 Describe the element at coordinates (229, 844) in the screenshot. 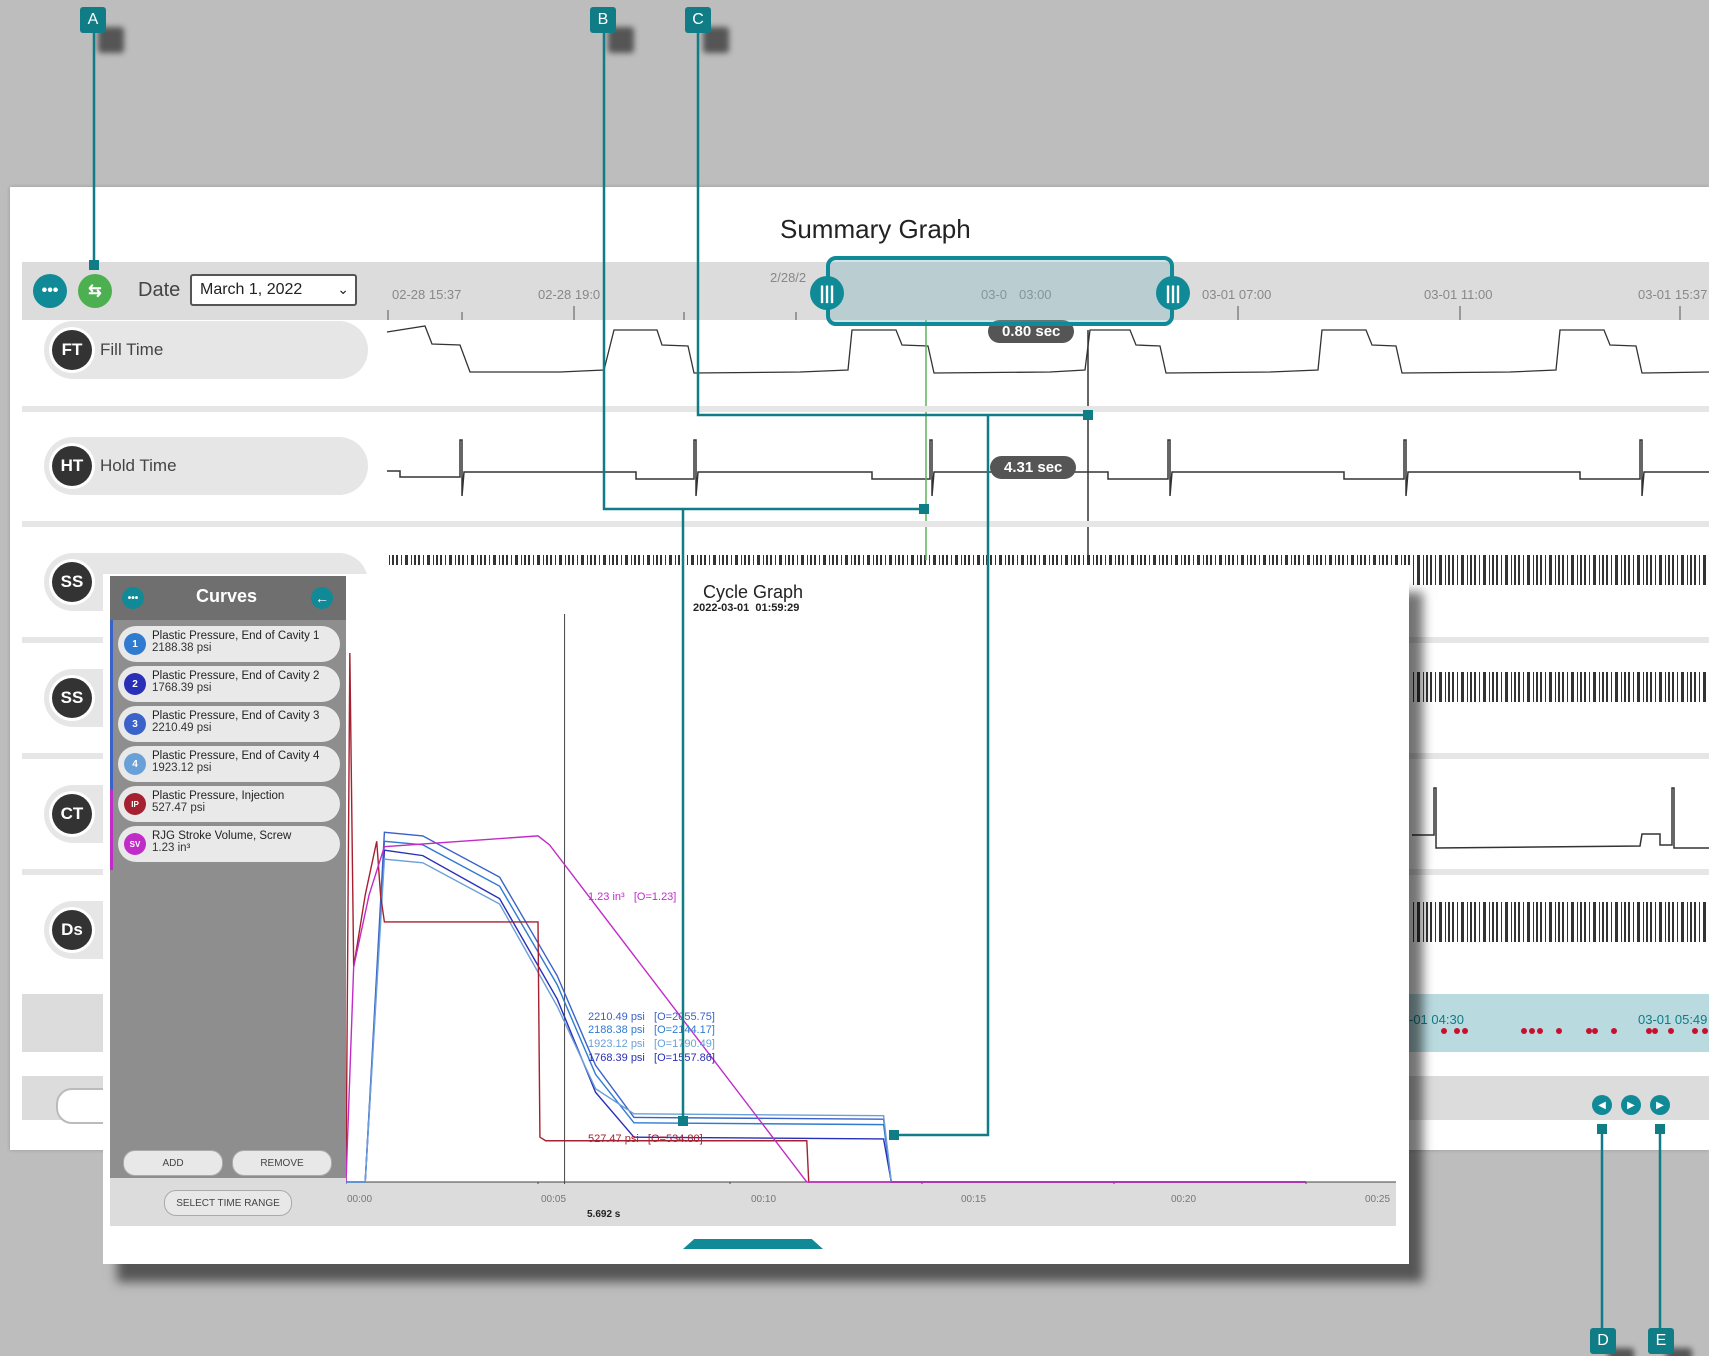

I see `curve-item: SV RJG Stroke Volume, Screw 1.23 in³` at that location.